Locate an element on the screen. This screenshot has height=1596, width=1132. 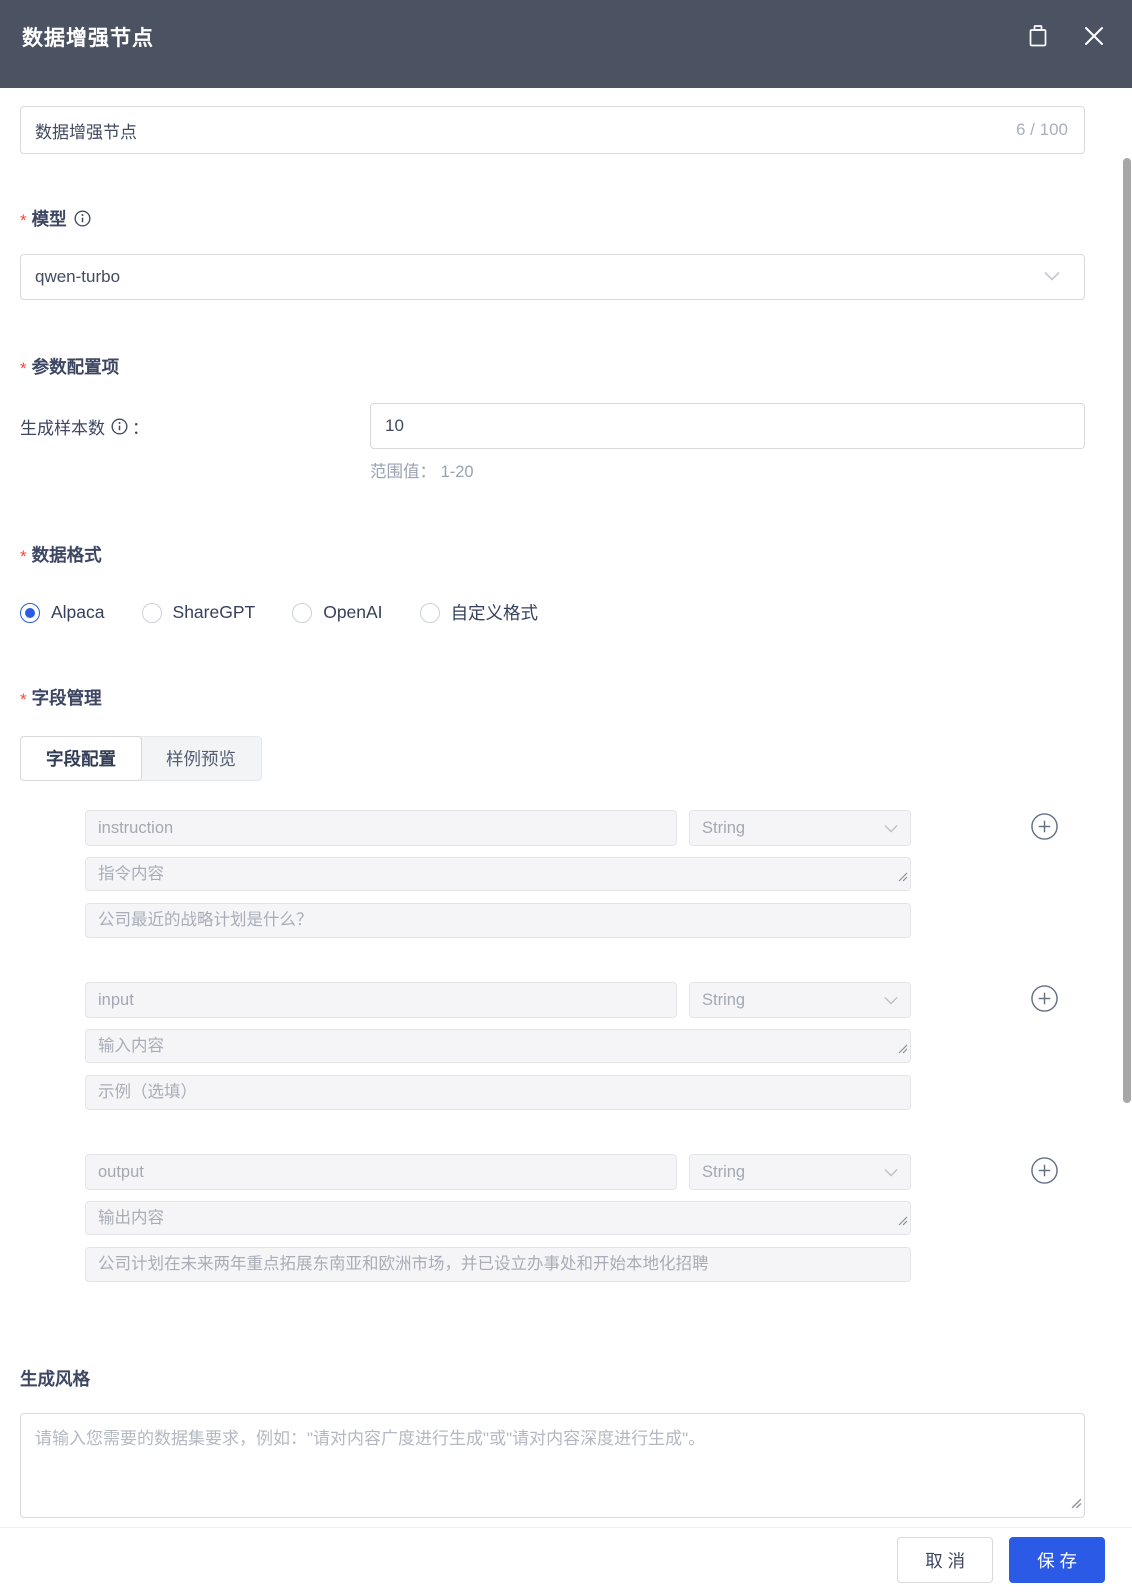
field-group-instruction: String is located at coordinates (585, 874).